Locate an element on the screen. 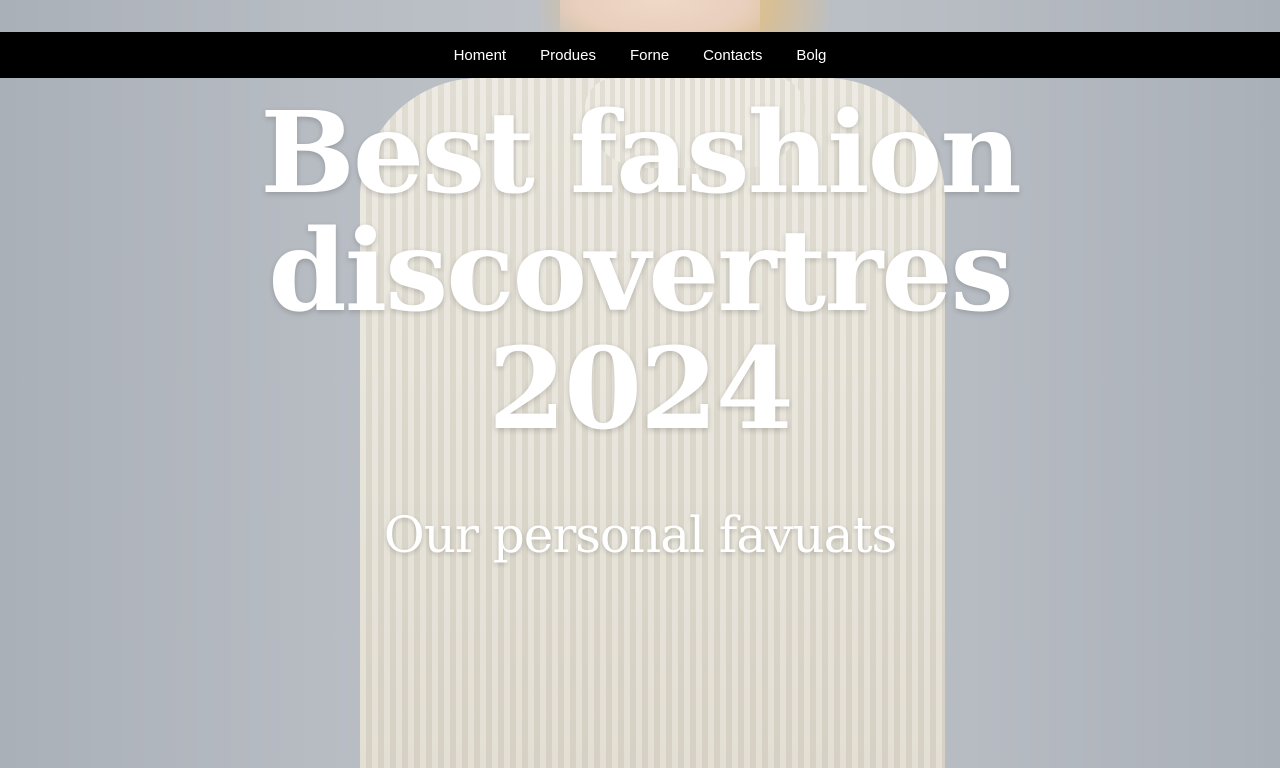  top-navigation-bar: Homent Produes Forne Contacts Bolg is located at coordinates (640, 55).